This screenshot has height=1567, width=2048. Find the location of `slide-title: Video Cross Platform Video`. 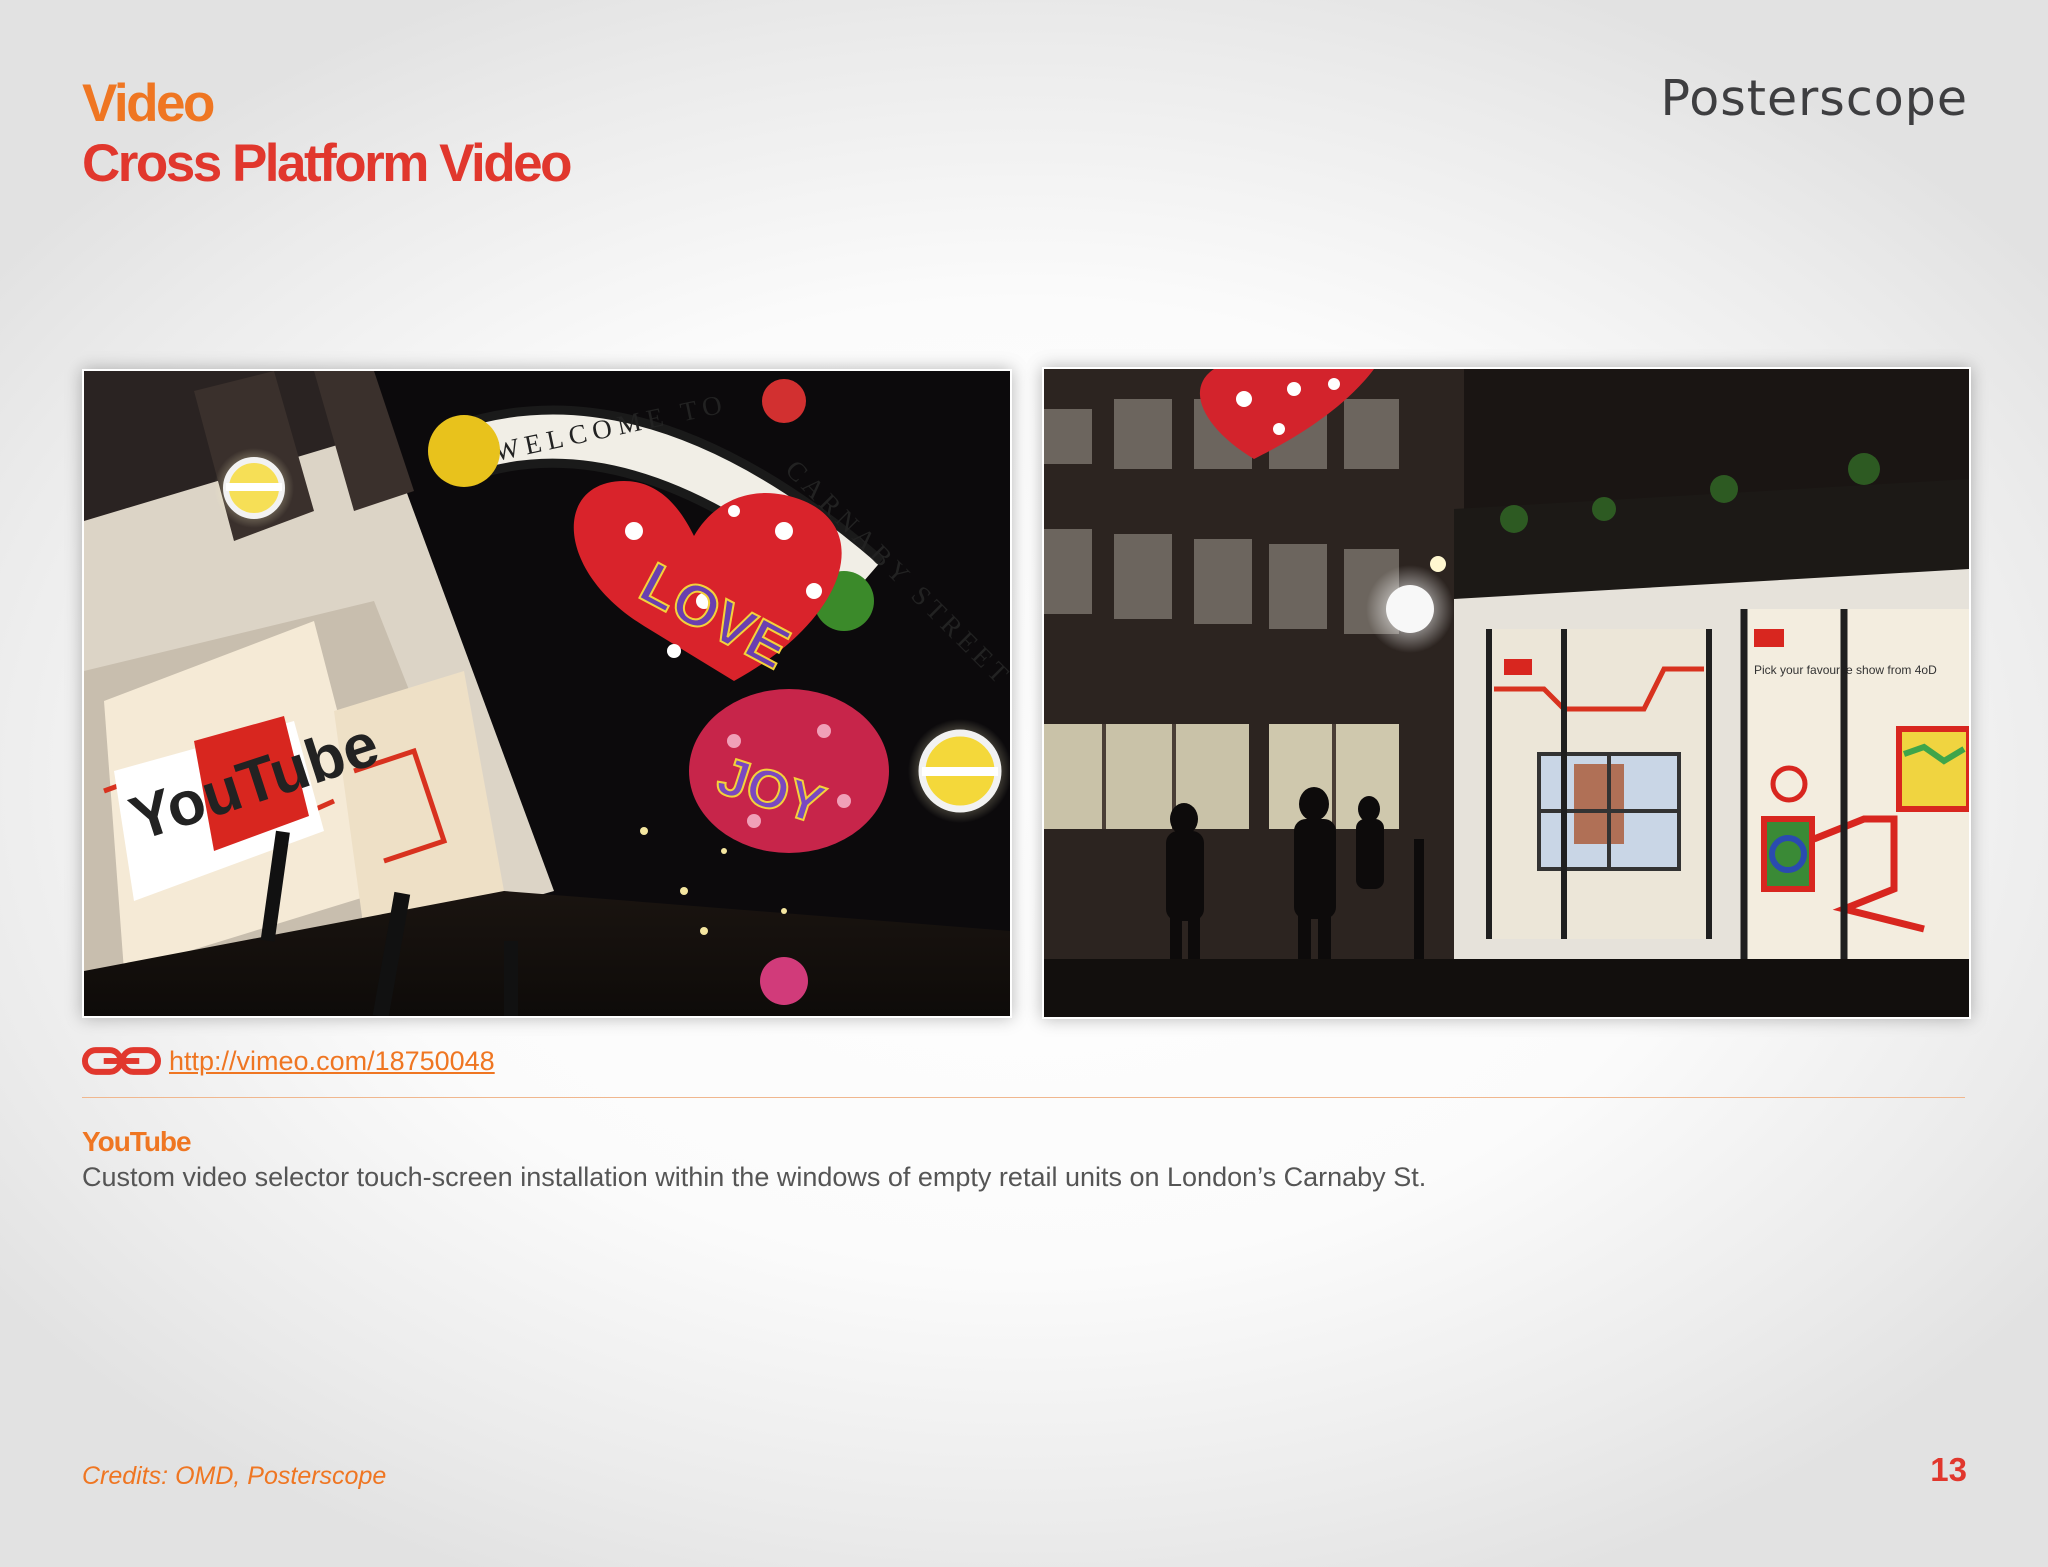

slide-title: Video Cross Platform Video is located at coordinates (327, 134).